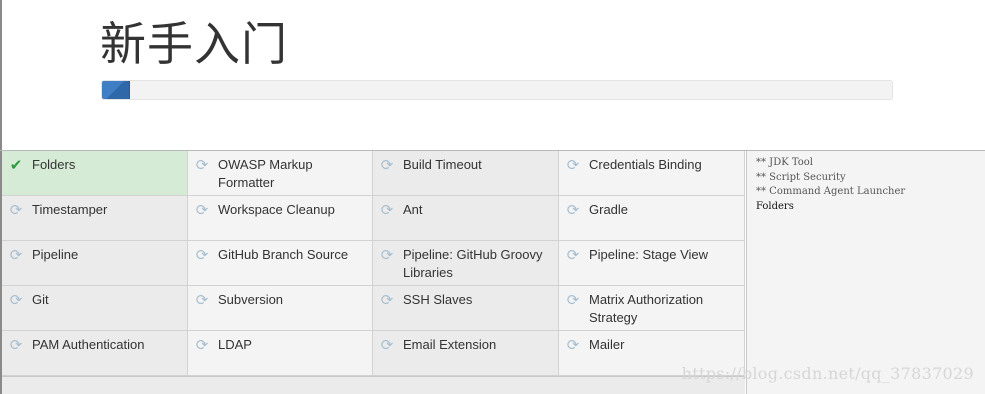  I want to click on plugin-label: SSH Slaves, so click(438, 299).